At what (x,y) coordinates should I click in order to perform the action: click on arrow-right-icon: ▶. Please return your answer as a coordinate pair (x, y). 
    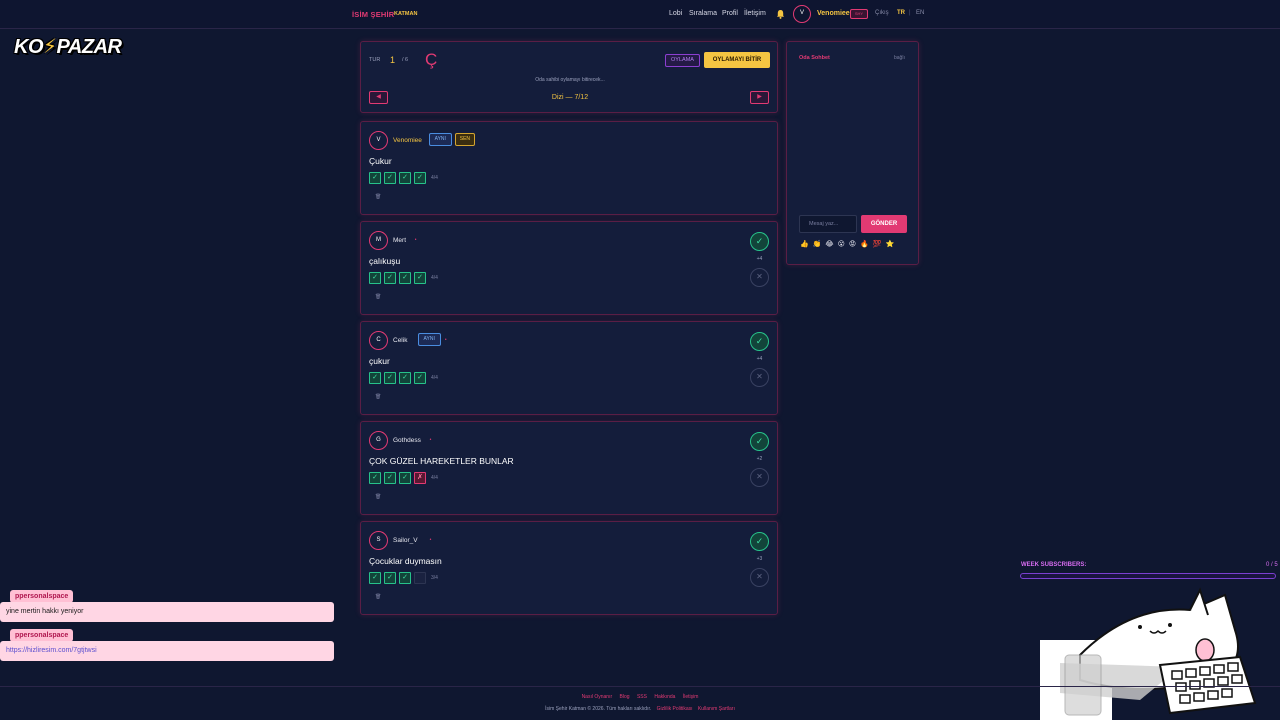
    Looking at the image, I should click on (759, 97).